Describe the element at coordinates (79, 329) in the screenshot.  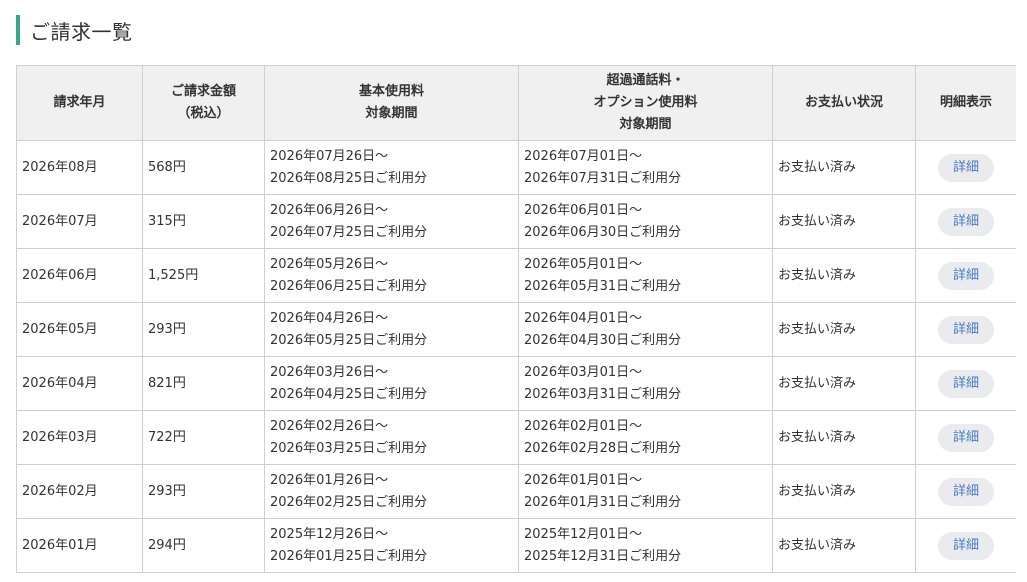
I see `cell-month: 2026年05月` at that location.